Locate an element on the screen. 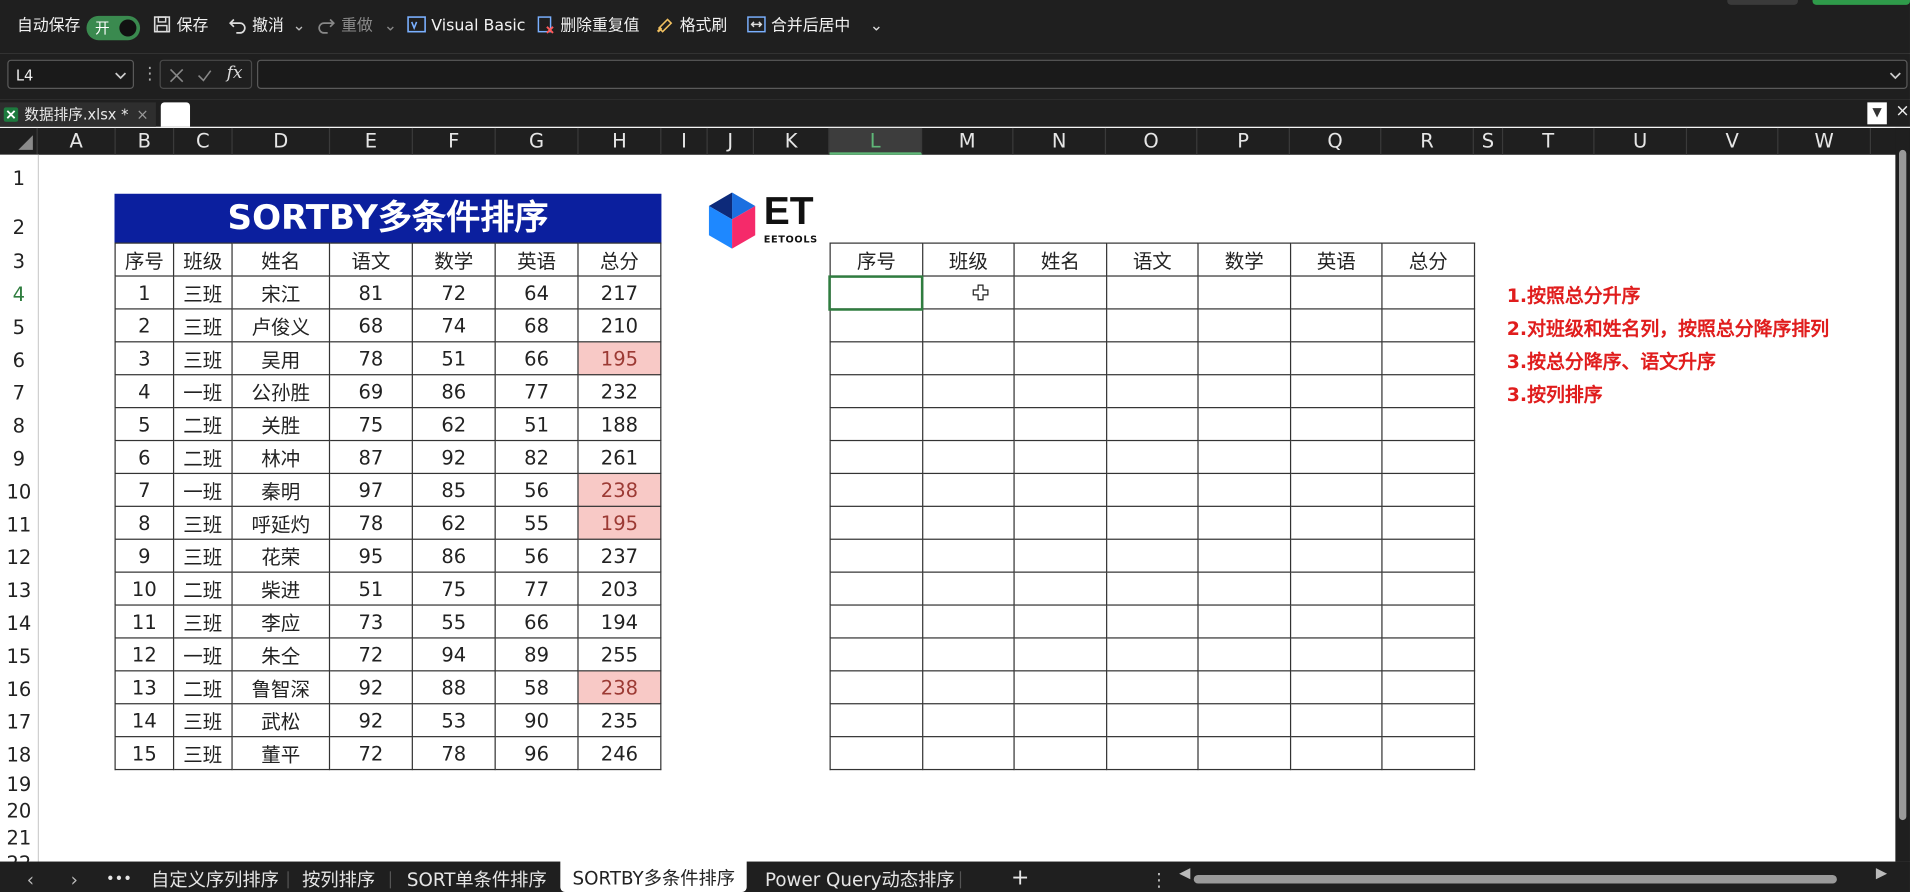 This screenshot has width=1910, height=892. merge-center-button: 合并后居中 is located at coordinates (798, 27).